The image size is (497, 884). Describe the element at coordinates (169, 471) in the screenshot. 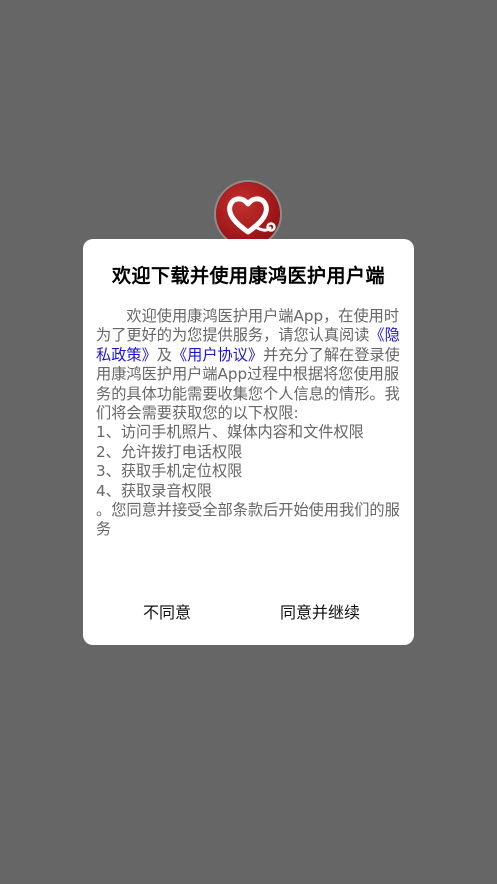

I see `permission-item: 3、获取手机定位权限` at that location.